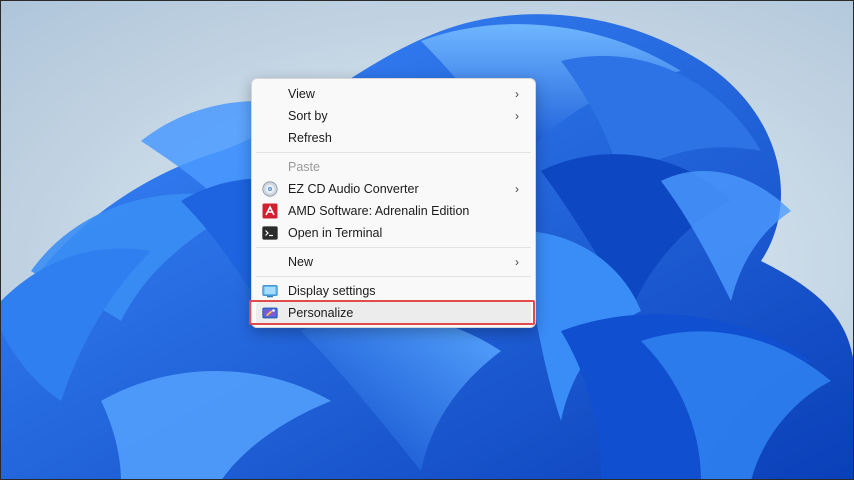 This screenshot has width=854, height=480. Describe the element at coordinates (393, 291) in the screenshot. I see `menu-item-display-settings: Display settings` at that location.